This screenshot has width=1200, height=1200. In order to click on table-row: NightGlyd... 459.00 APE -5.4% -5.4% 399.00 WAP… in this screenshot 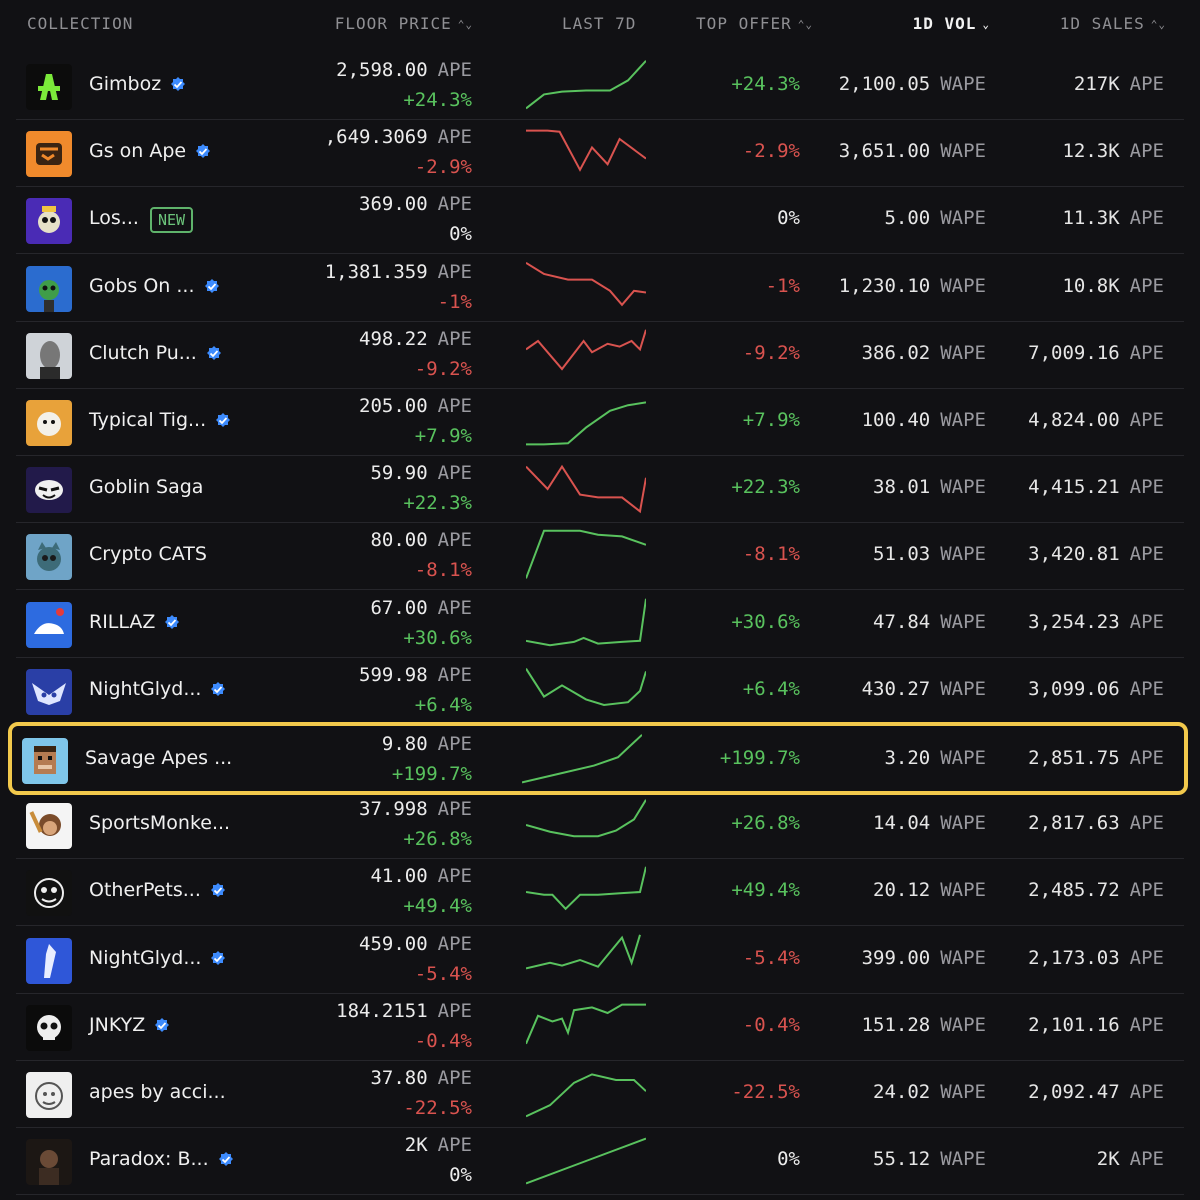, I will do `click(600, 960)`.